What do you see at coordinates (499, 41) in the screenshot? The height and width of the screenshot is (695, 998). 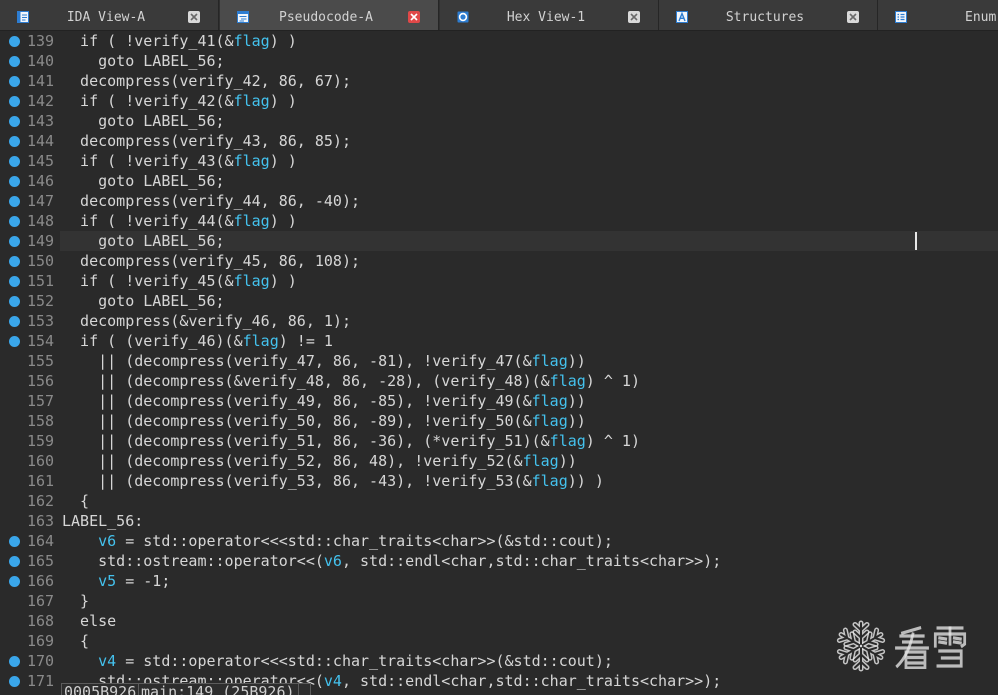 I see `code-line: 139 if ( !verify_41(&flag) )` at bounding box center [499, 41].